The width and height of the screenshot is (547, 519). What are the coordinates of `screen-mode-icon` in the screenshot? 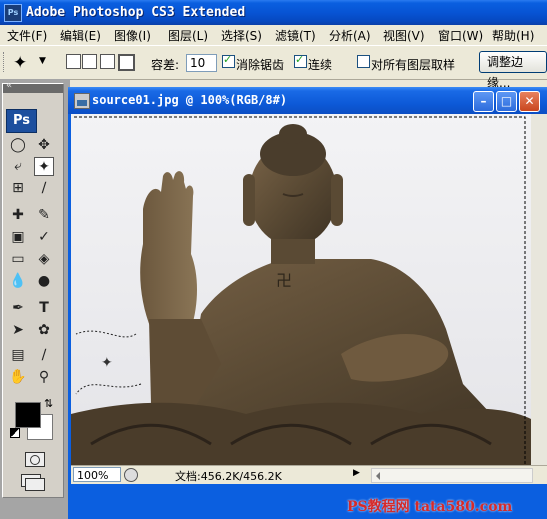 It's located at (33, 482).